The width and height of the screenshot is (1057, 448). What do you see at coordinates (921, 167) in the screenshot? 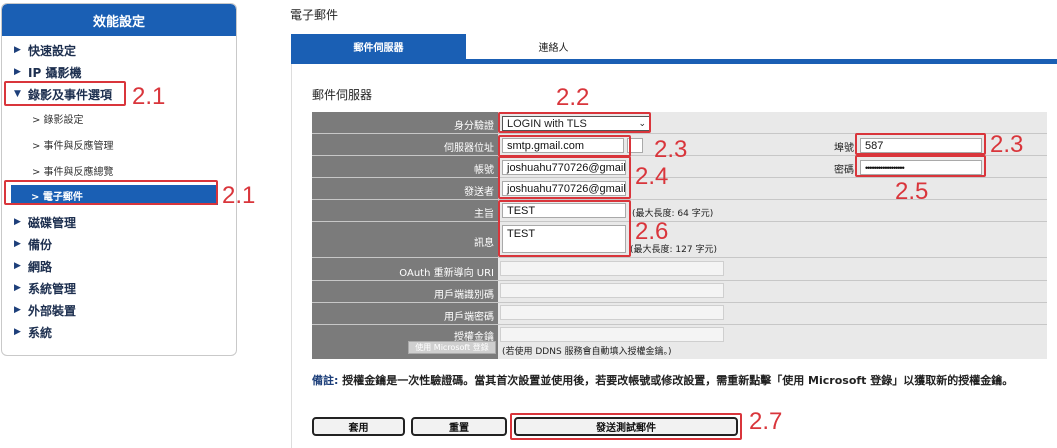
I see `password-input: ••••••••••••••••••` at bounding box center [921, 167].